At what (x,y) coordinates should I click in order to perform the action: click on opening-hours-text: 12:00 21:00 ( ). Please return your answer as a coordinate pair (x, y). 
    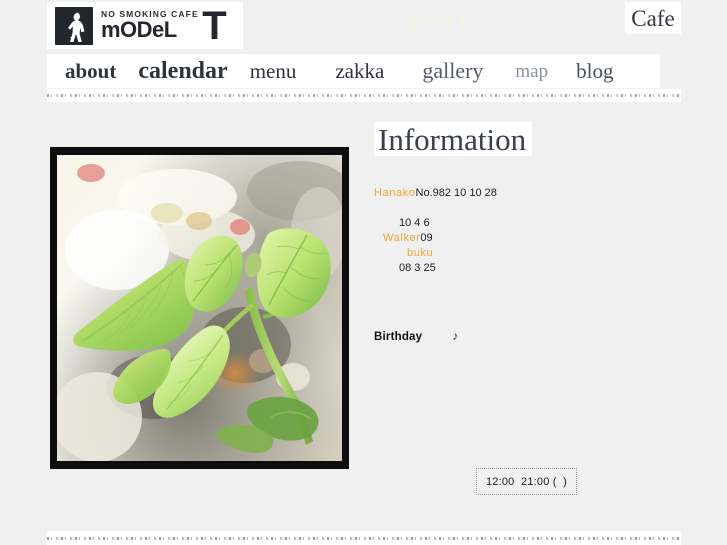
    Looking at the image, I should click on (526, 481).